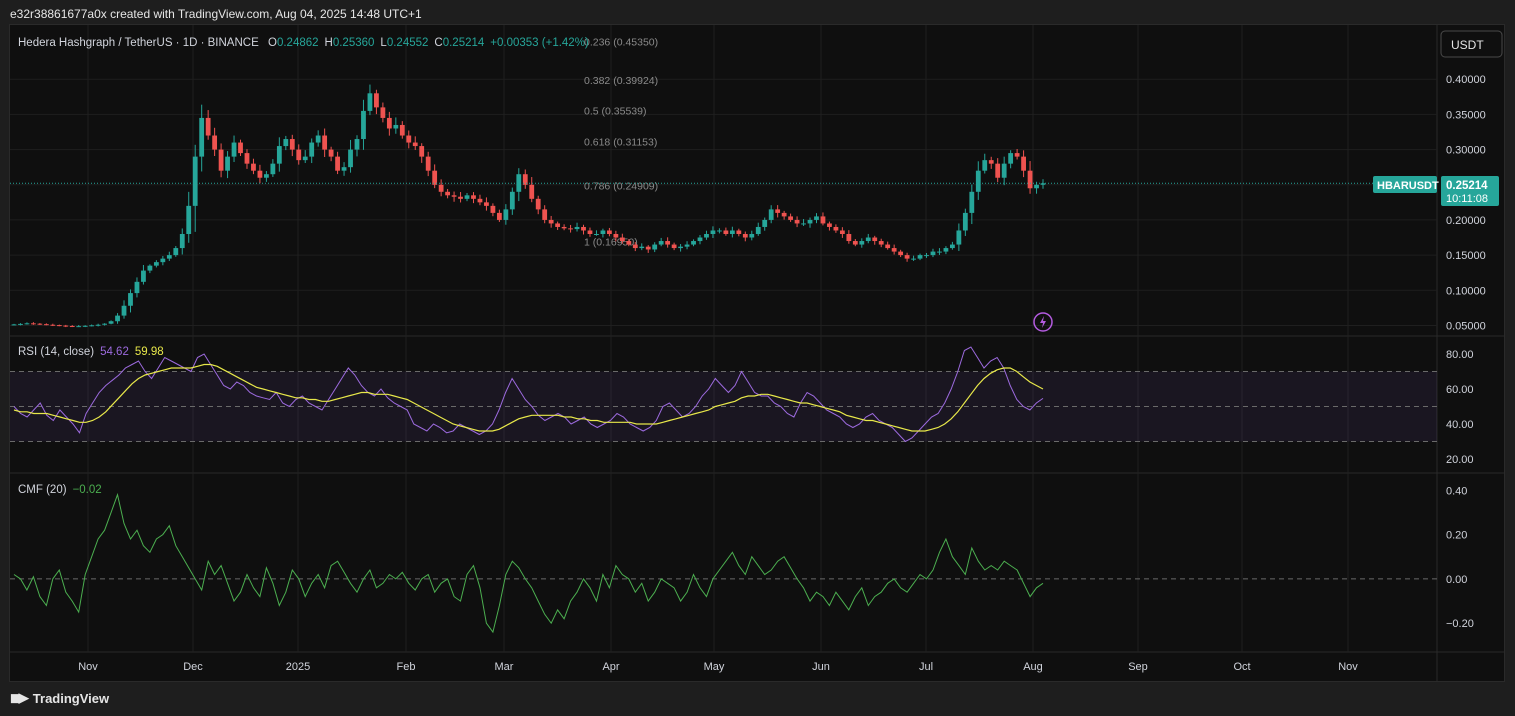  What do you see at coordinates (149, 352) in the screenshot?
I see `rsi-legend-ma-value: 59.98` at bounding box center [149, 352].